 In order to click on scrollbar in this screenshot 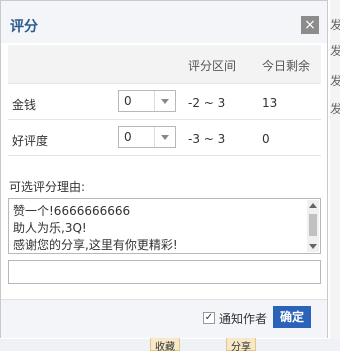, I will do `click(313, 226)`.